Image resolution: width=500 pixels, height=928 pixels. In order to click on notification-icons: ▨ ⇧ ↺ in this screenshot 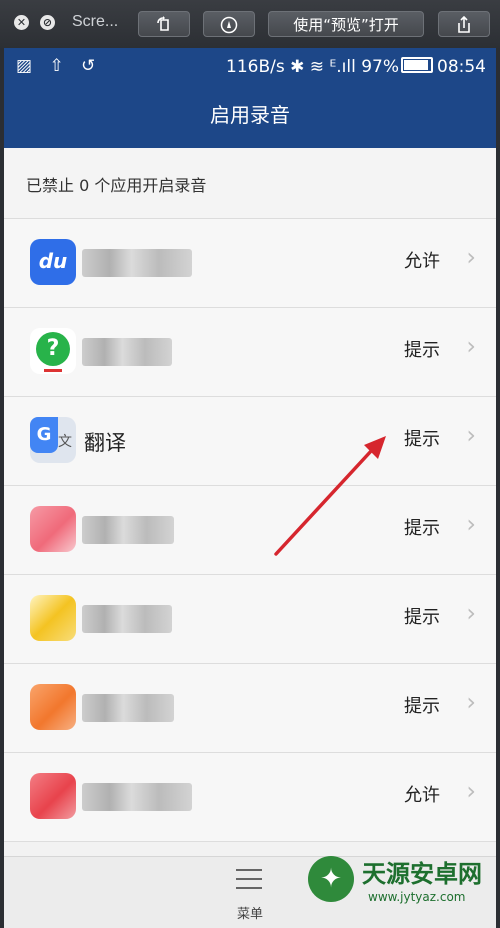, I will do `click(59, 66)`.